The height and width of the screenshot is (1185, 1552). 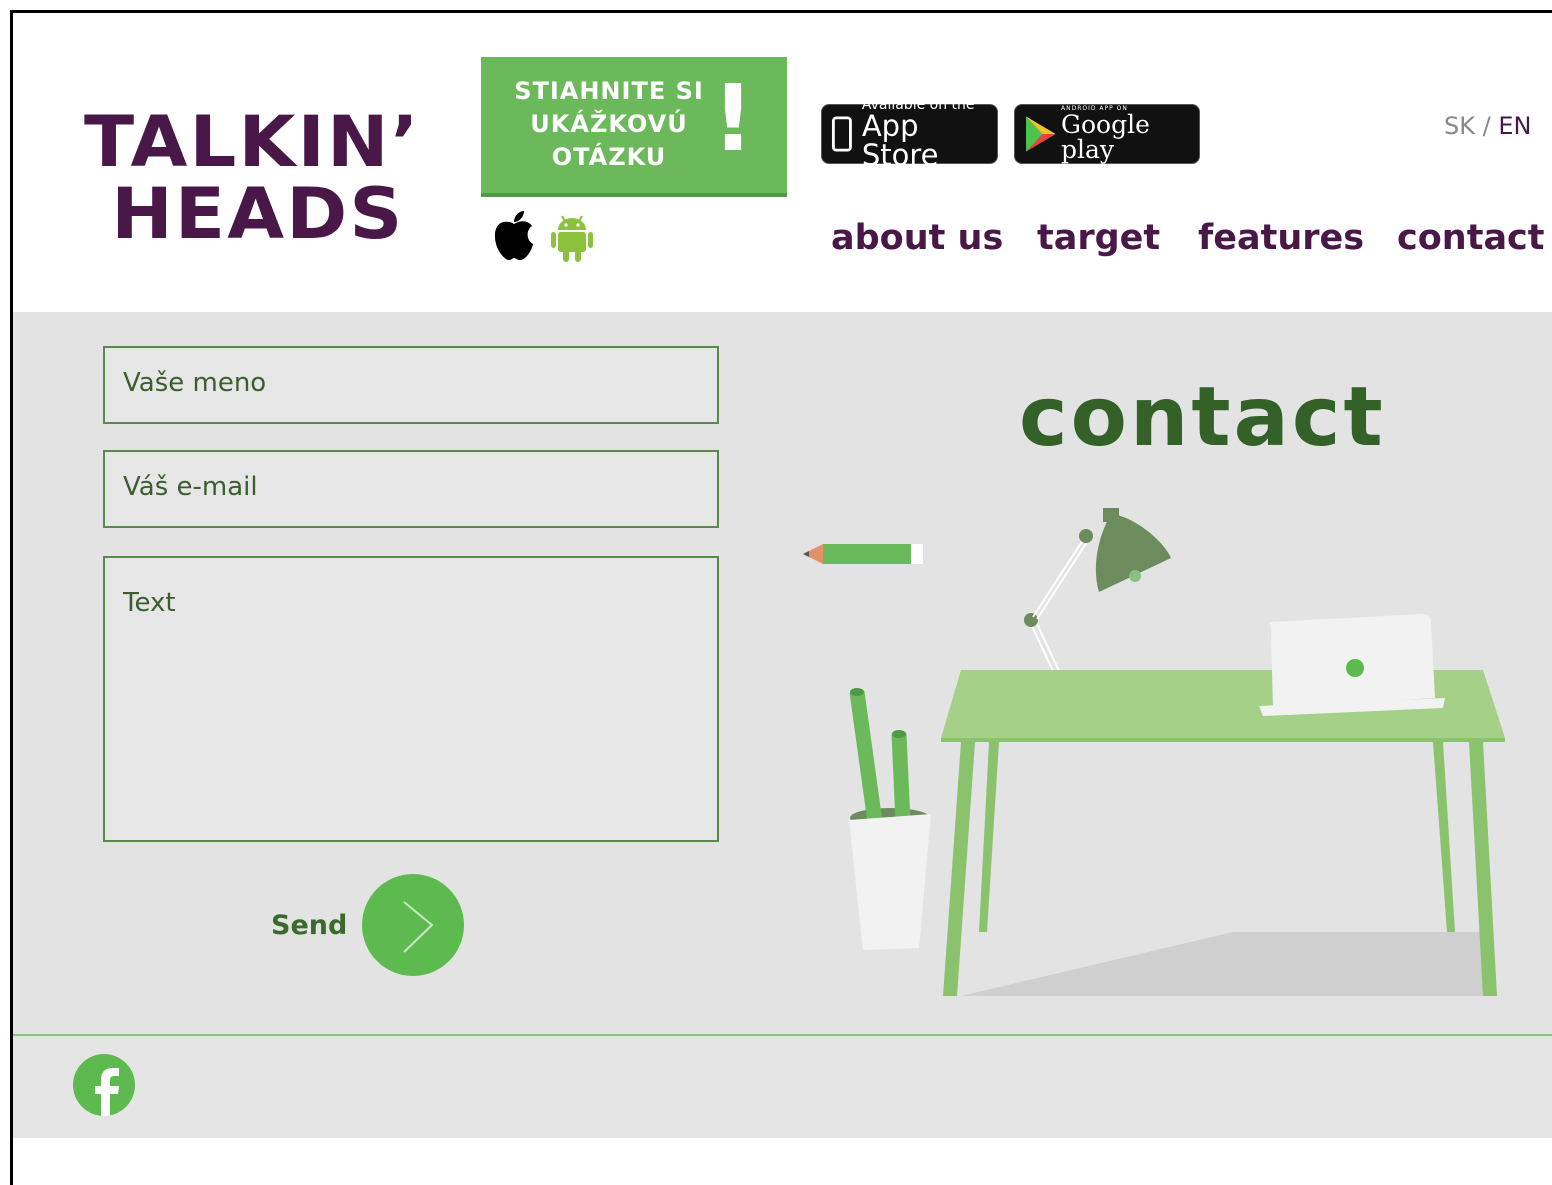 I want to click on lang-sk: SK, so click(x=1459, y=126).